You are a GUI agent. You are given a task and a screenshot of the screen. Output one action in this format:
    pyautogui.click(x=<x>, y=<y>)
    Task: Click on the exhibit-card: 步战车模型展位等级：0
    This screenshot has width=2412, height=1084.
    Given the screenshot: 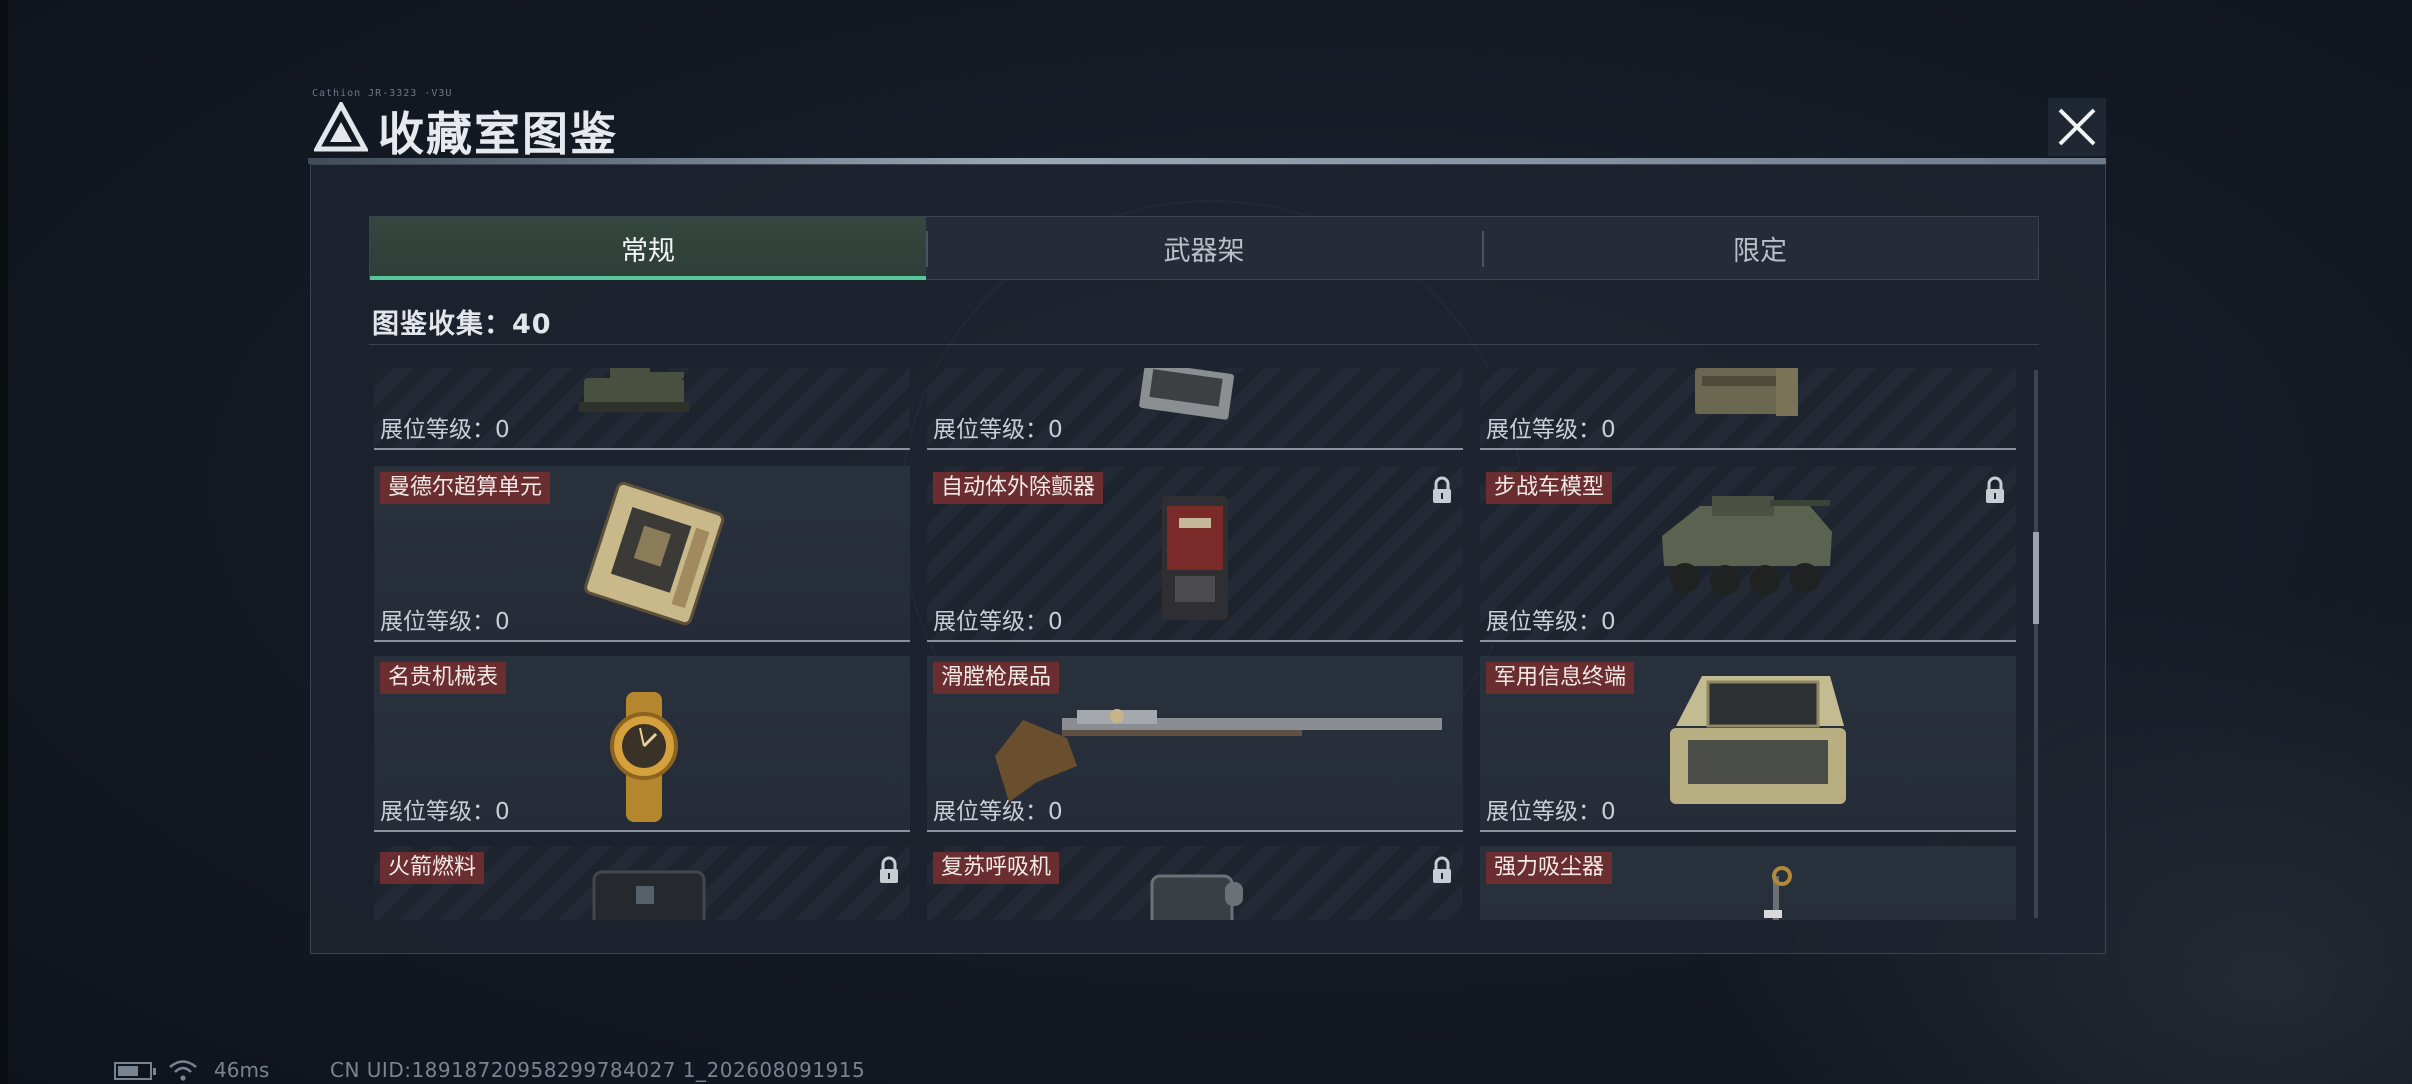 What is the action you would take?
    pyautogui.click(x=1748, y=554)
    